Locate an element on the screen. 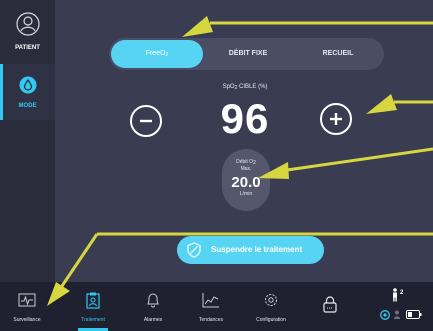 The height and width of the screenshot is (331, 433). sidebar: PATIENT MODE is located at coordinates (27, 141).